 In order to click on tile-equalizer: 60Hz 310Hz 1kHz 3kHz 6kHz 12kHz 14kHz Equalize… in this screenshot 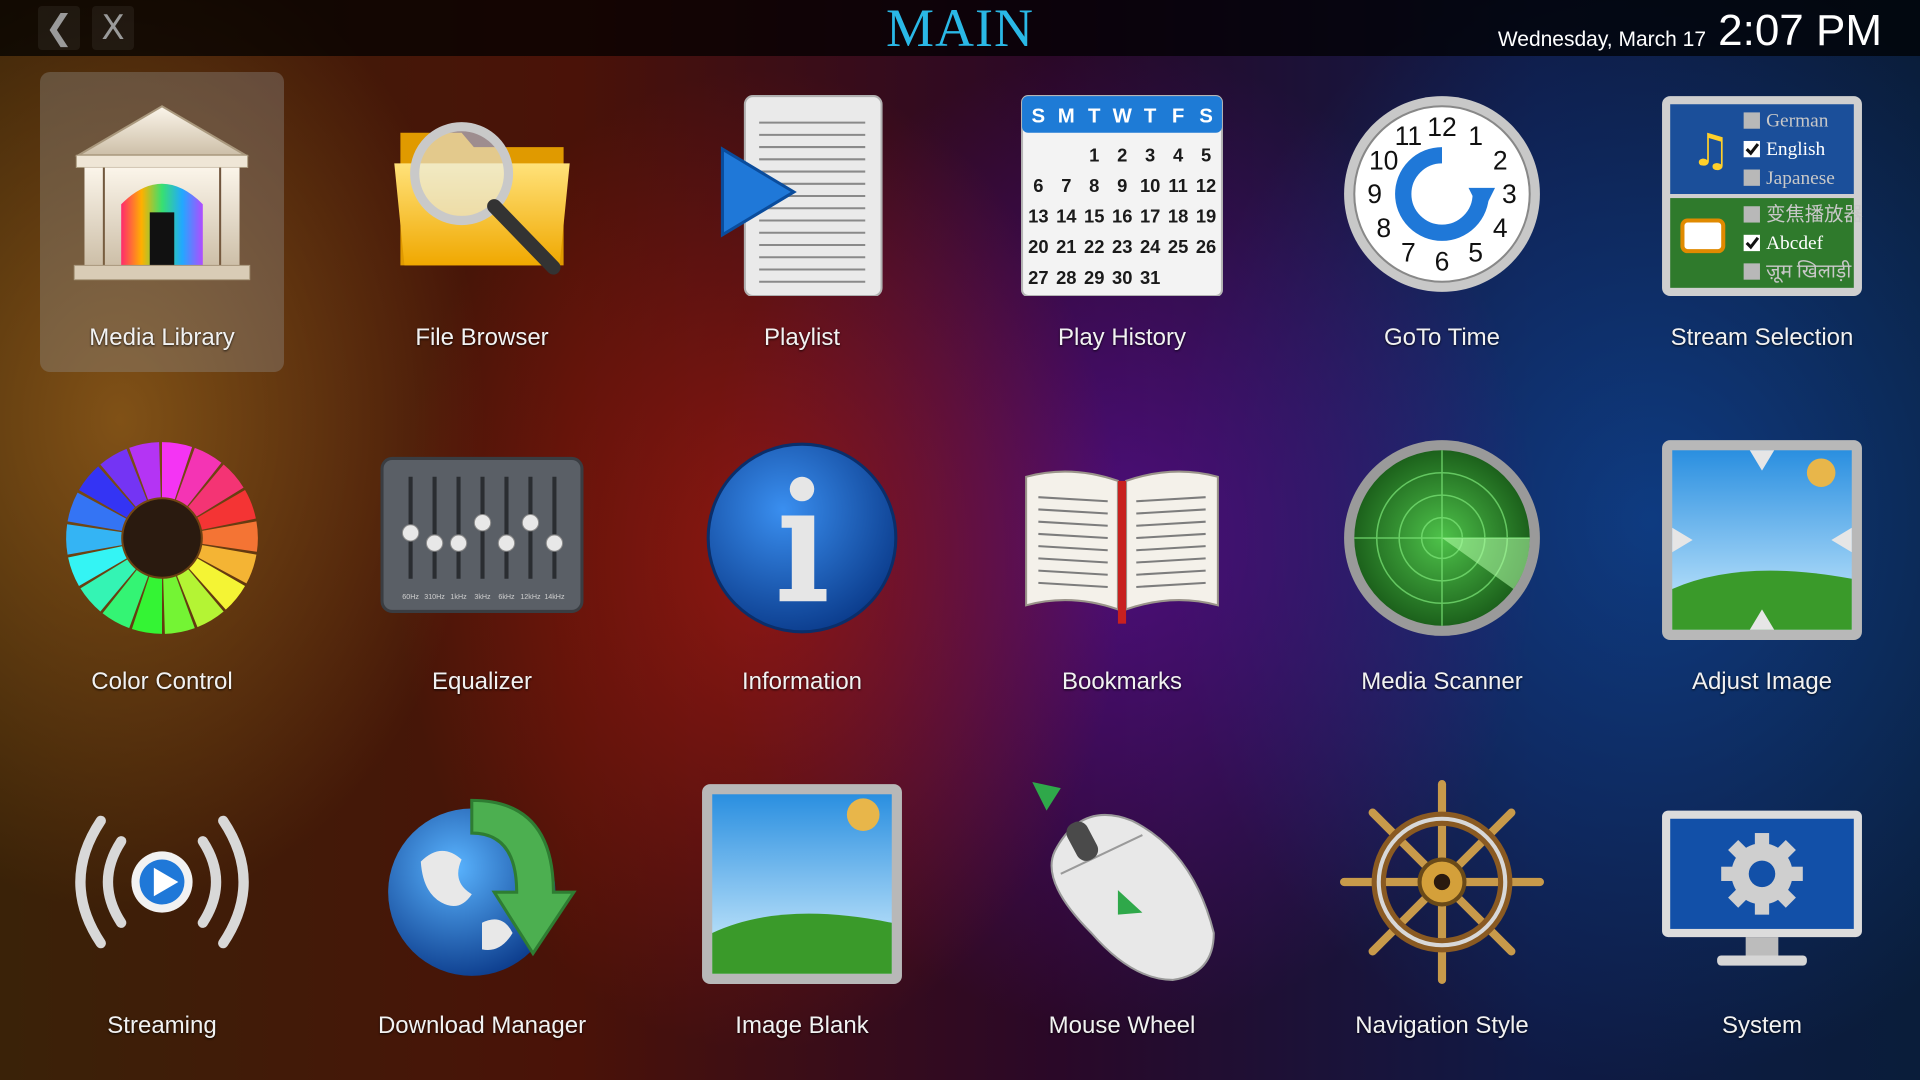, I will do `click(482, 566)`.